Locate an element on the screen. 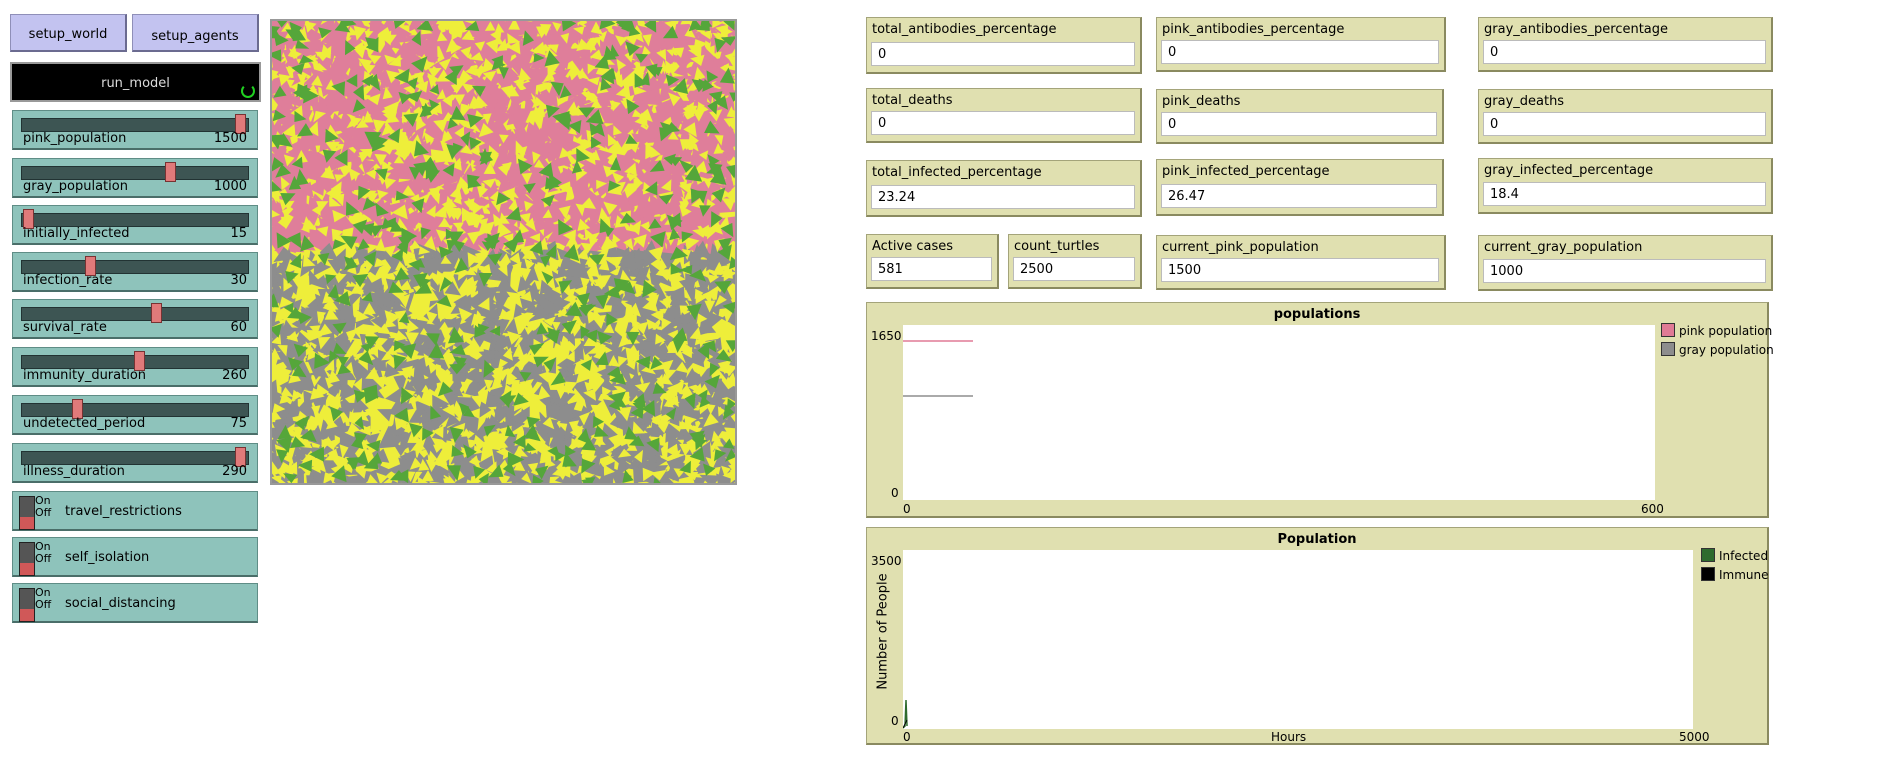  switch-label: travel_restrictions is located at coordinates (123, 511).